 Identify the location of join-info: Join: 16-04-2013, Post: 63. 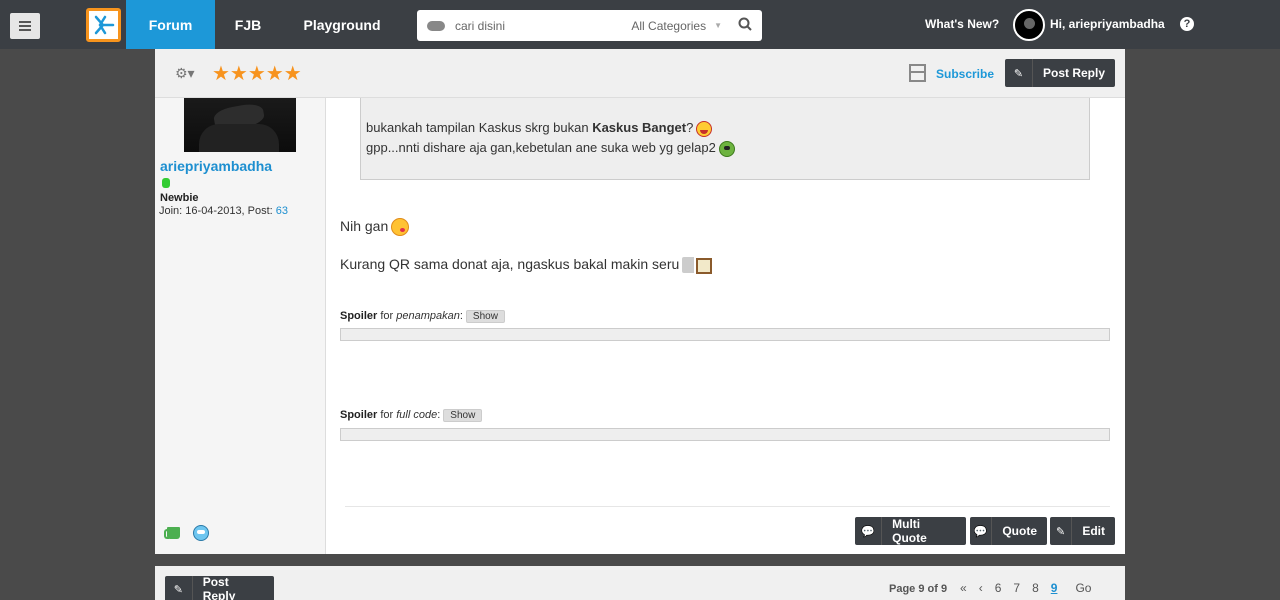
(223, 211).